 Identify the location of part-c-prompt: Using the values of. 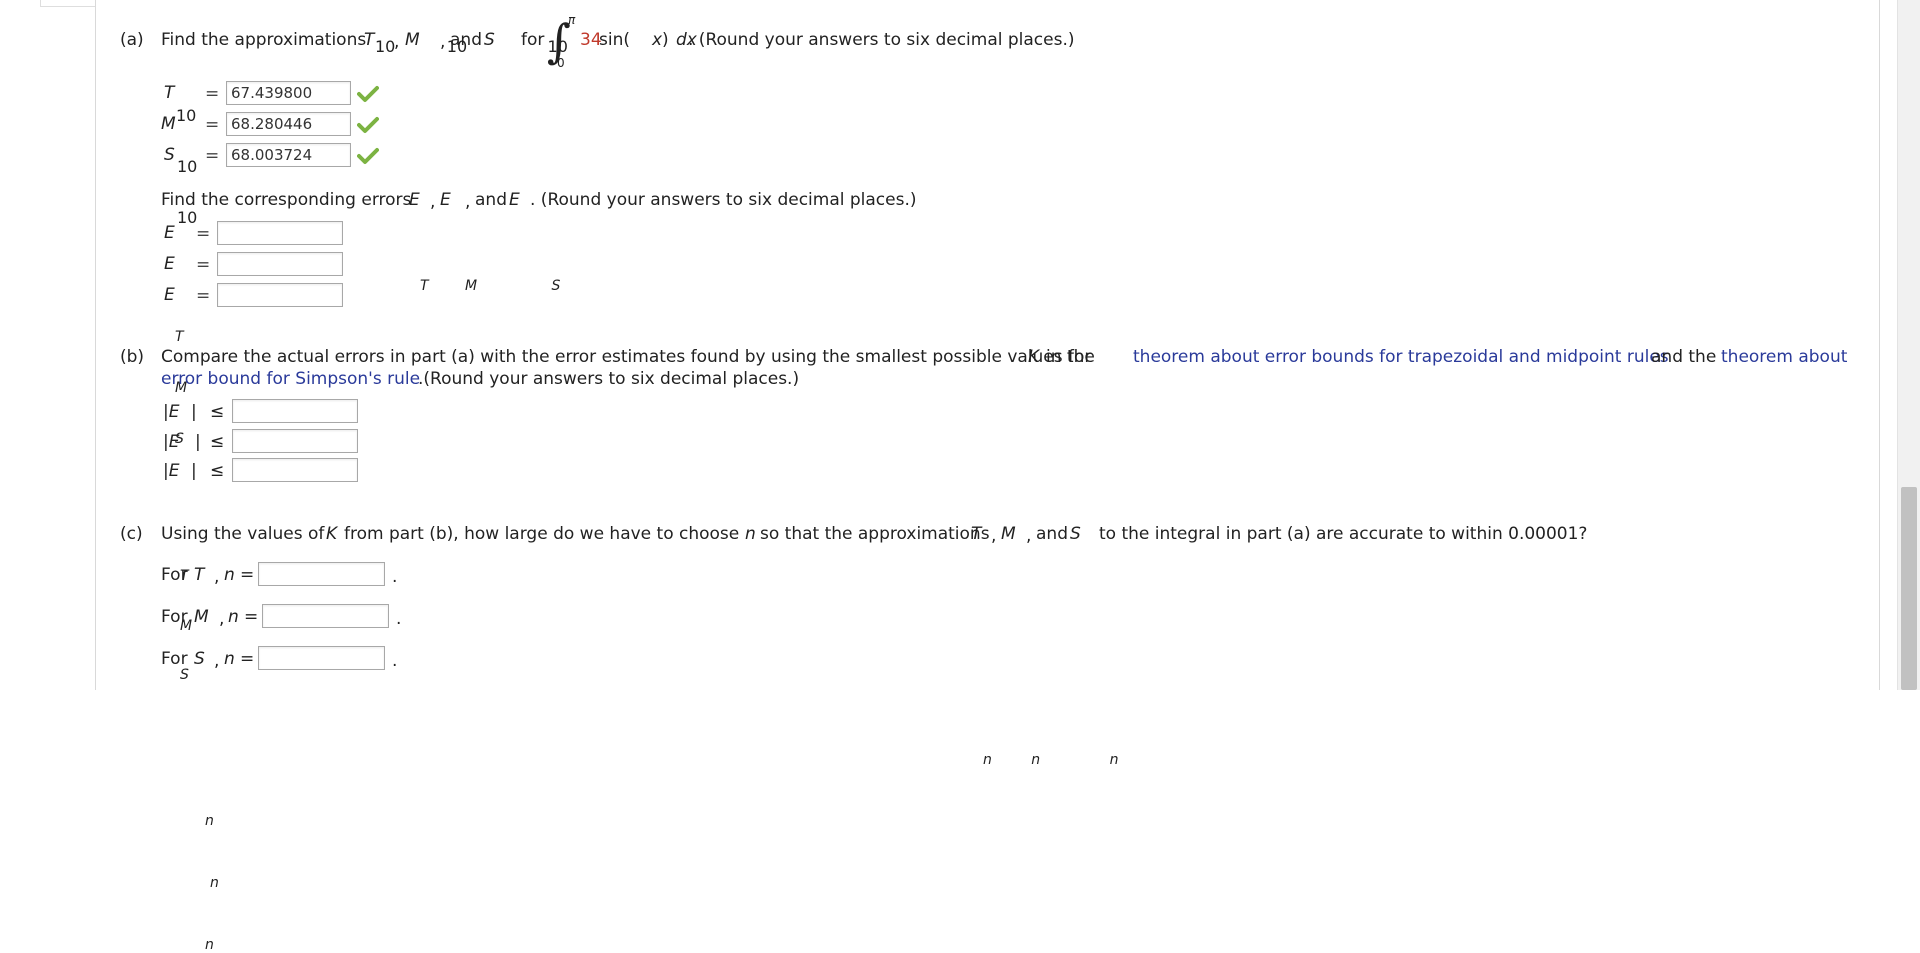
(243, 534).